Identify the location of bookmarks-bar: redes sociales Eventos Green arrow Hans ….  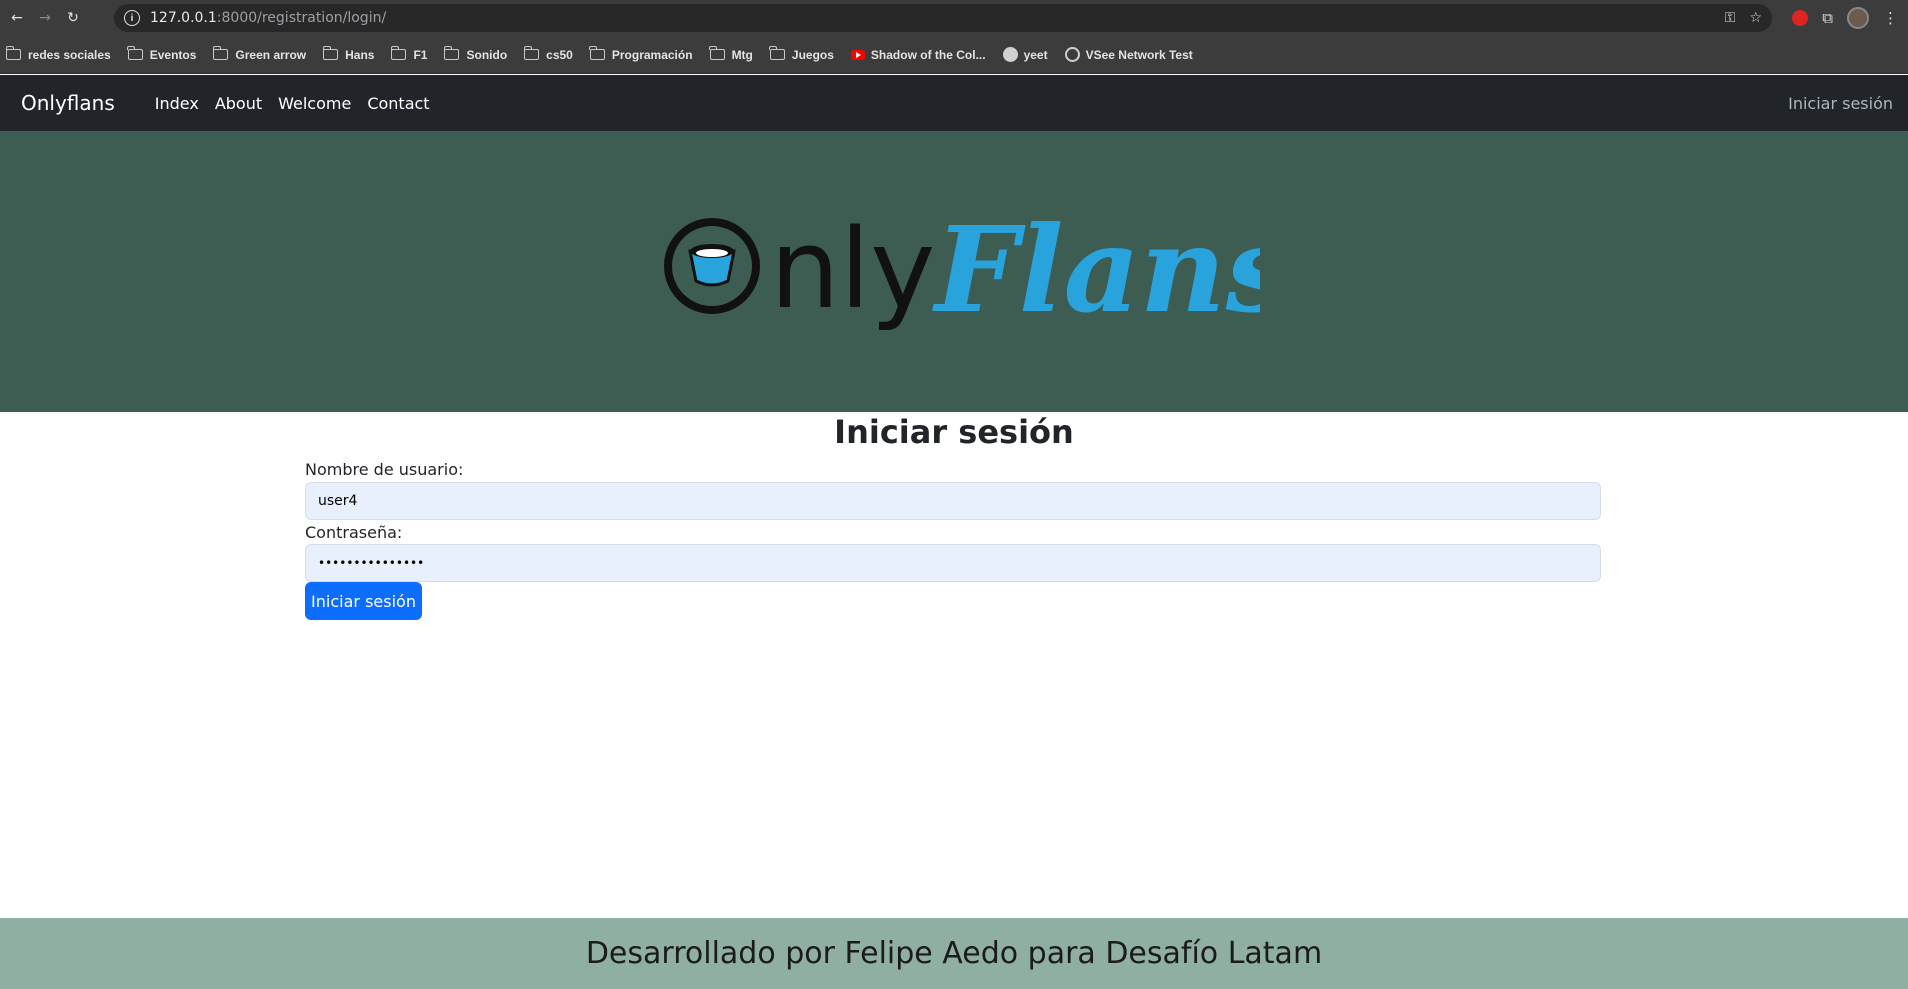
(954, 55).